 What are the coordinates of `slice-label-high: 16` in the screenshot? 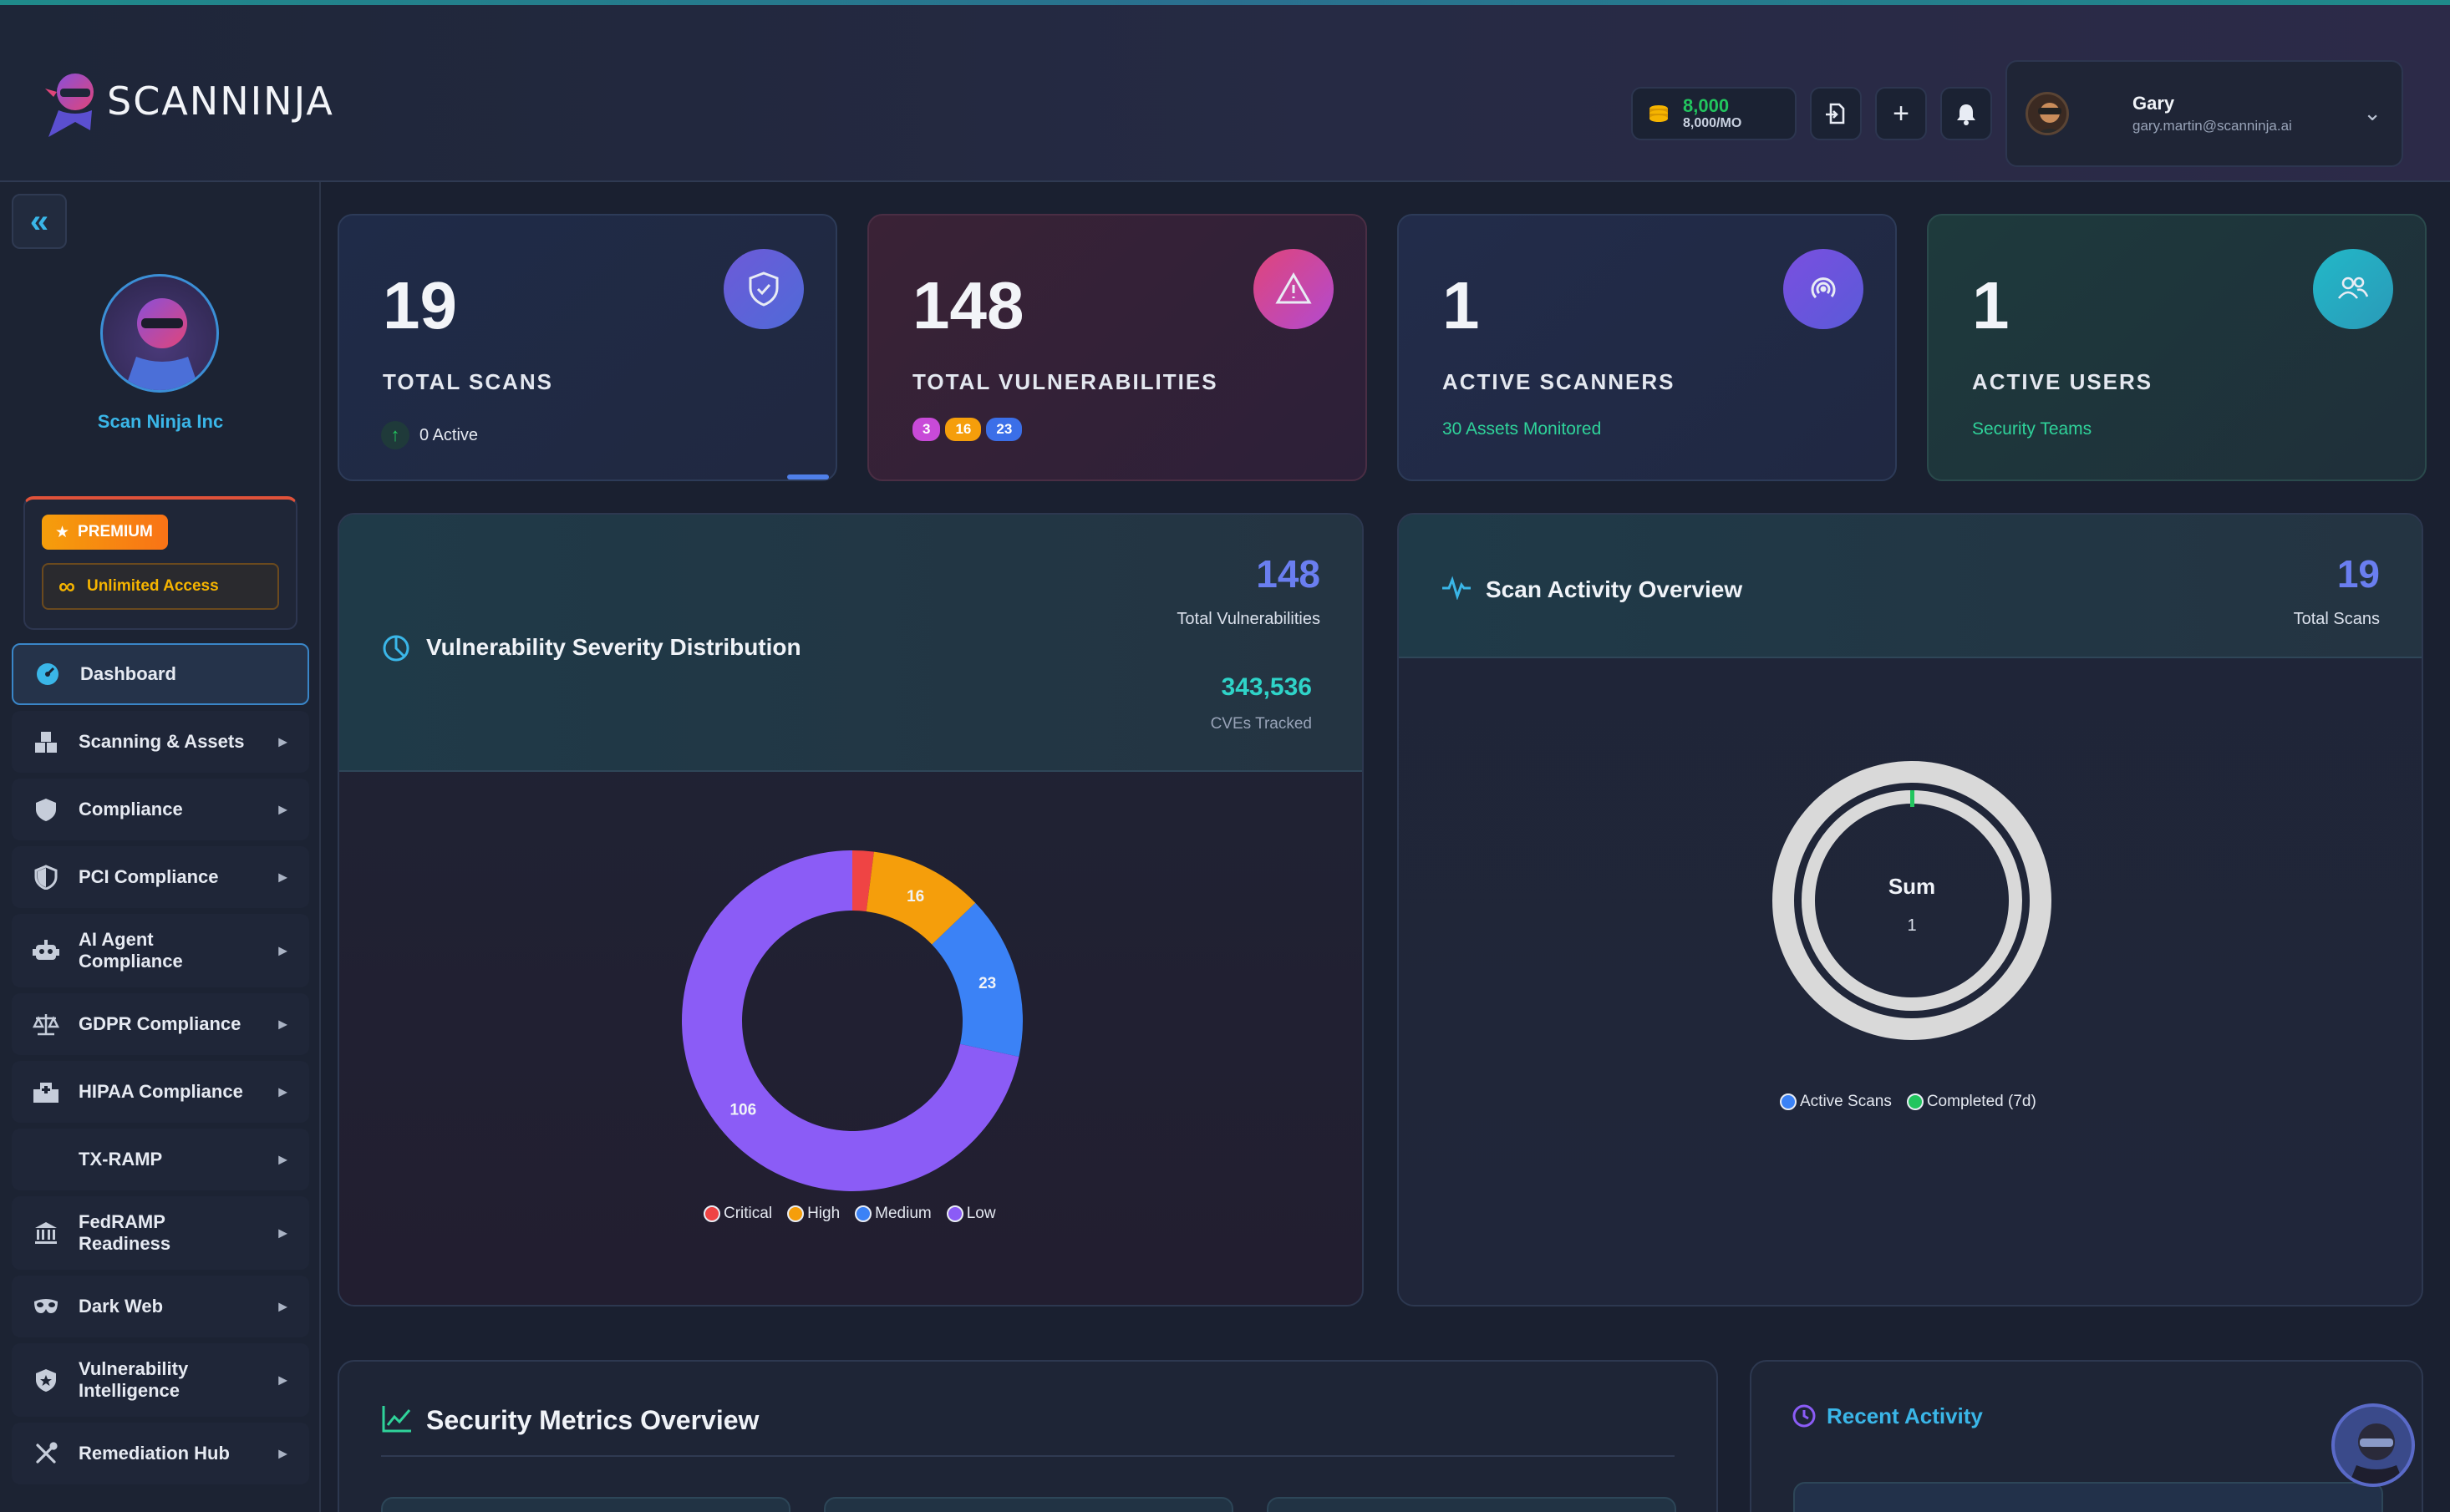 It's located at (915, 897).